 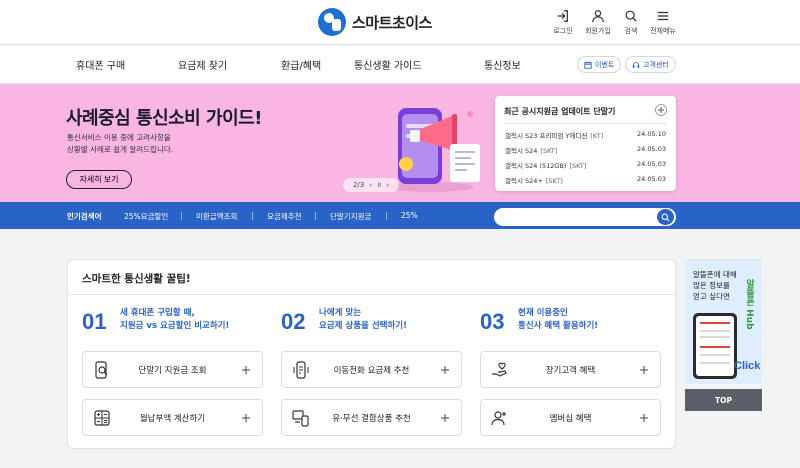 What do you see at coordinates (598, 31) in the screenshot?
I see `signup-label: 회원가입` at bounding box center [598, 31].